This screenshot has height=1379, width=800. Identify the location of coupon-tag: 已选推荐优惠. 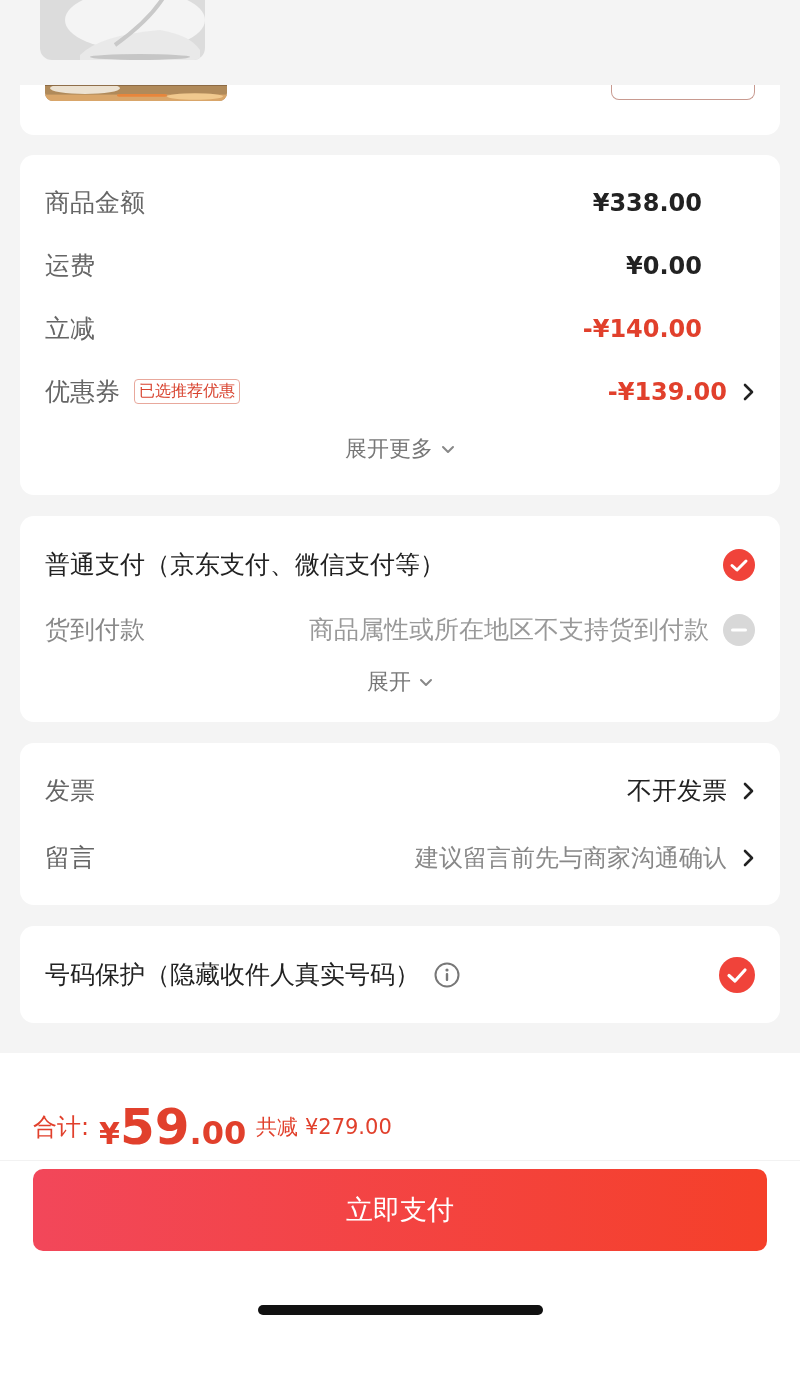
(187, 391).